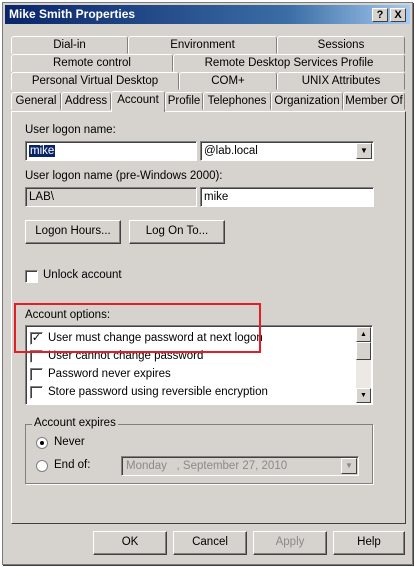 This screenshot has height=567, width=415. Describe the element at coordinates (95, 81) in the screenshot. I see `tab-personal-virtual-desktop: Personal Virtual Desktop` at that location.